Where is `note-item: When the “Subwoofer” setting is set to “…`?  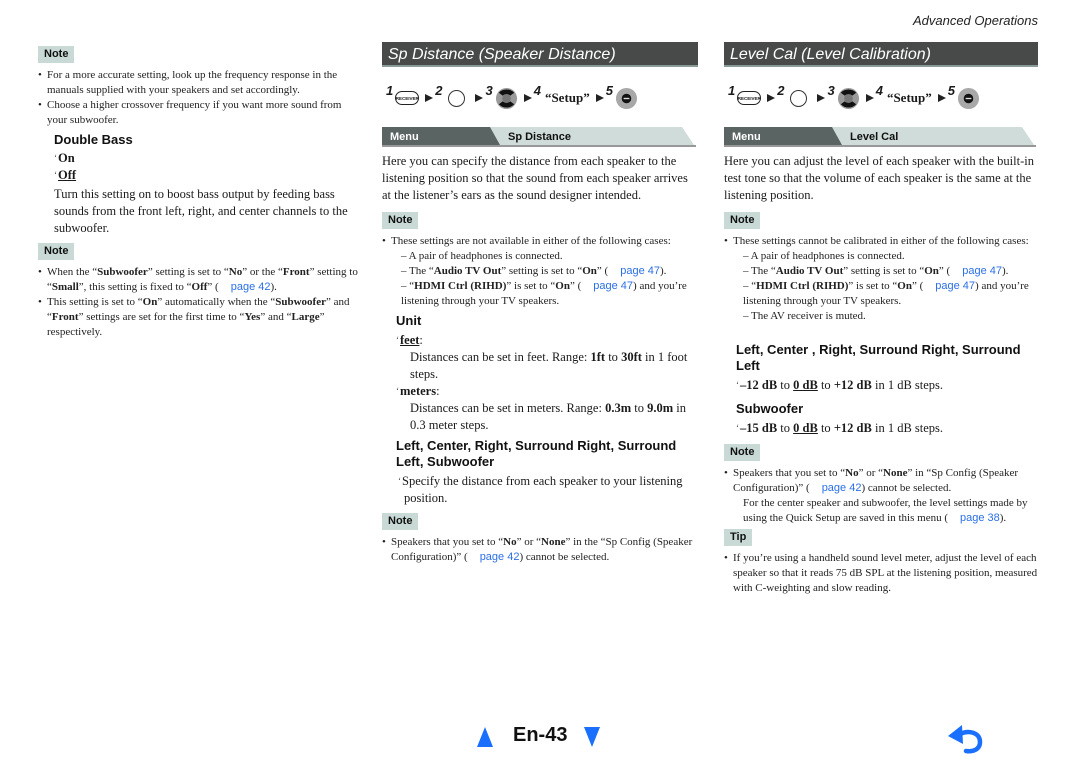 note-item: When the “Subwoofer” setting is set to “… is located at coordinates (198, 280).